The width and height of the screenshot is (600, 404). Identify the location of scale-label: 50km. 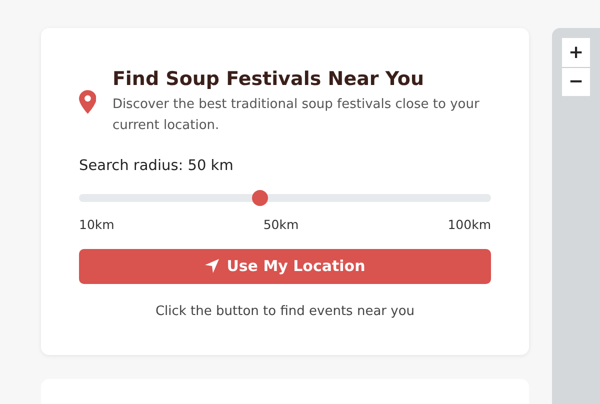
(281, 225).